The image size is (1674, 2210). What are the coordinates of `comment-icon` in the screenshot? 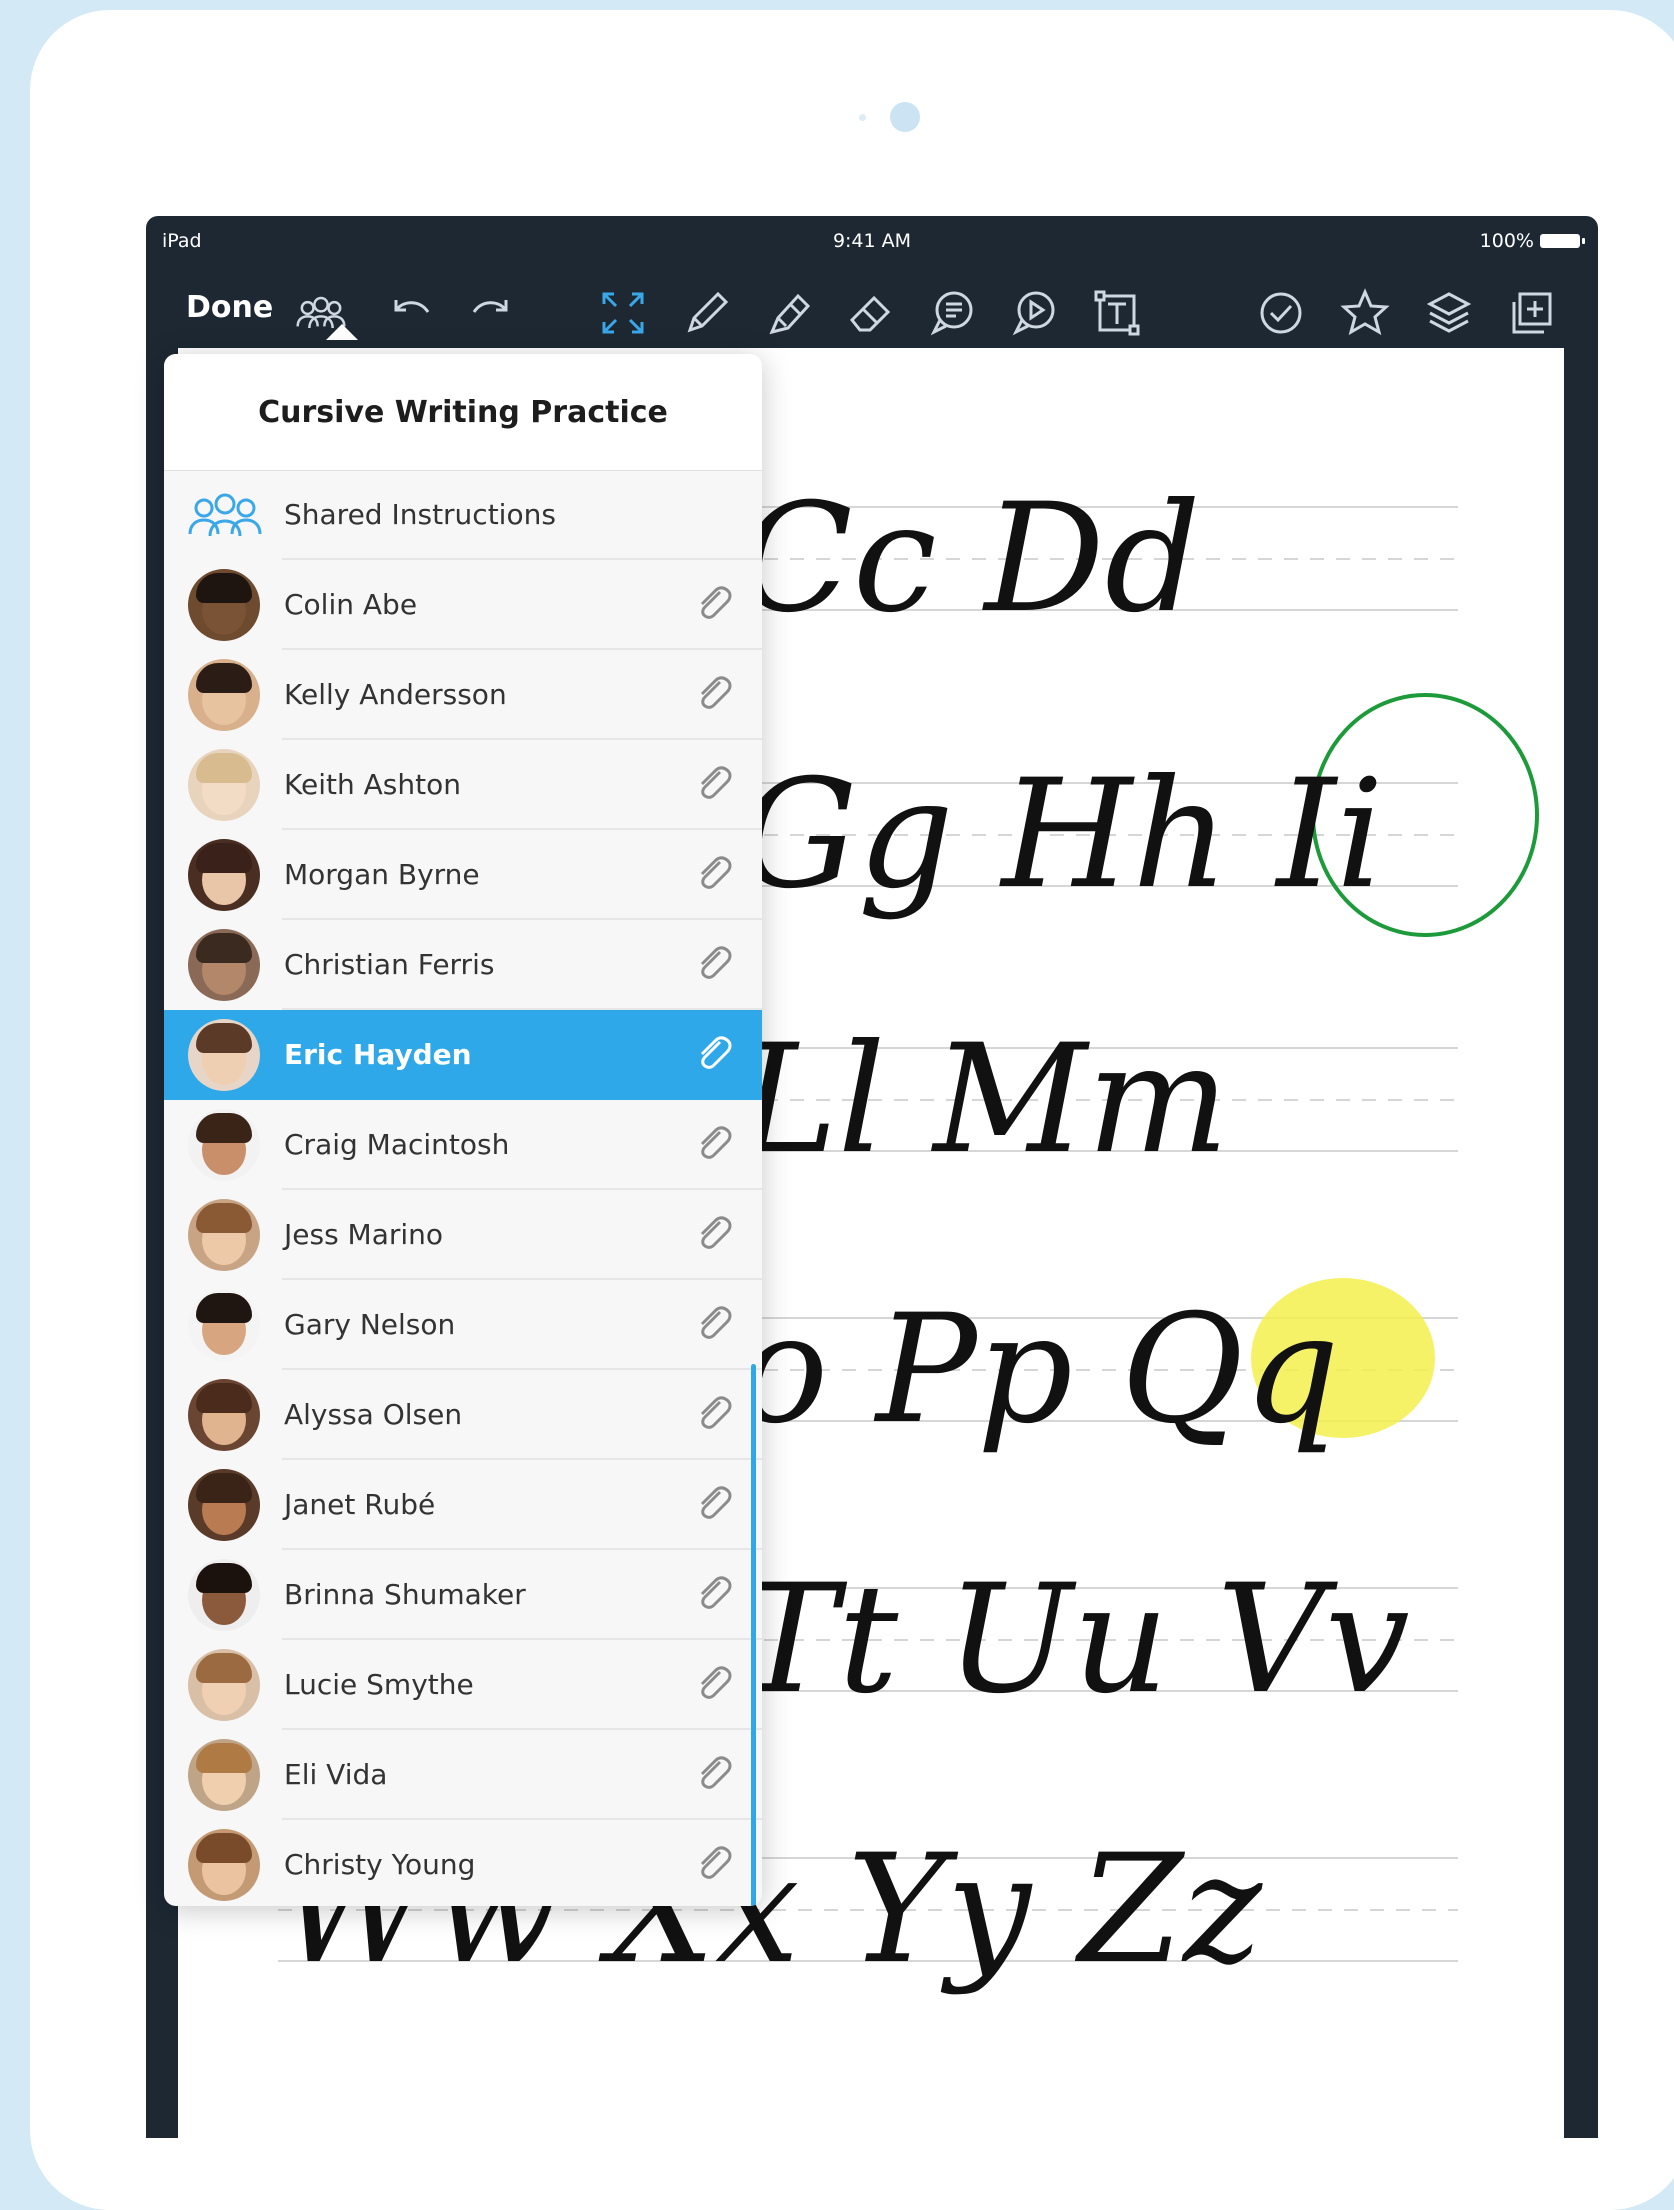 It's located at (953, 313).